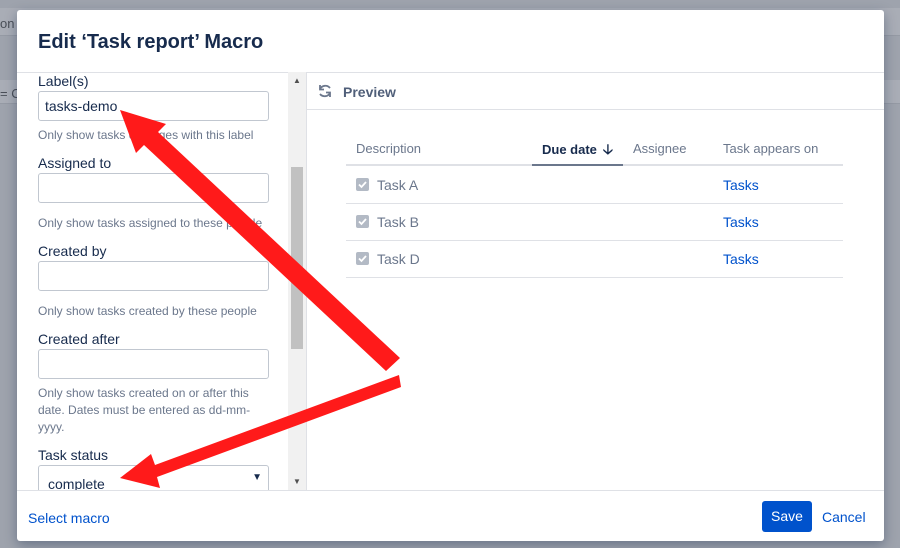 The height and width of the screenshot is (548, 900). I want to click on created-by-help: Only show tasks created by these people, so click(147, 311).